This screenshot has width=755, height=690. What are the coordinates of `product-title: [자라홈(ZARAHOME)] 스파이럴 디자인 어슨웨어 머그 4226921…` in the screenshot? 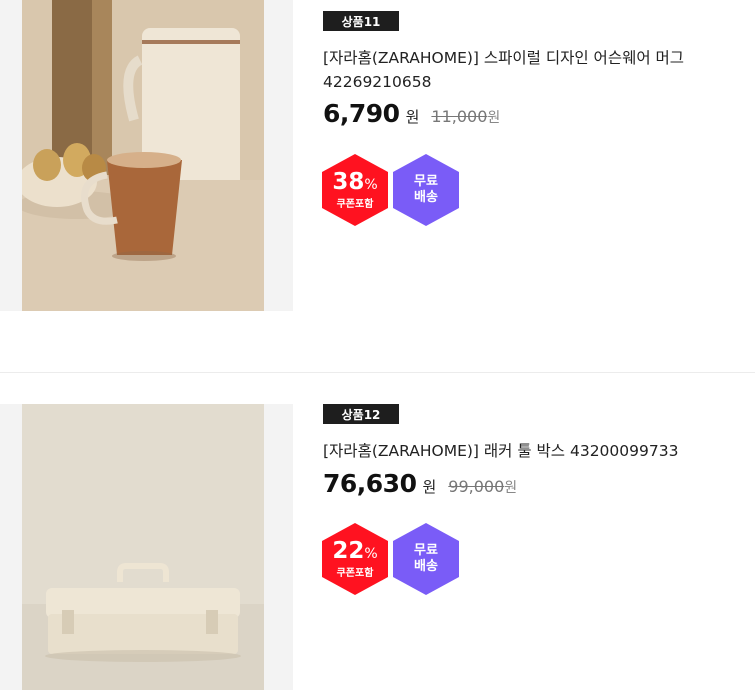 It's located at (538, 70).